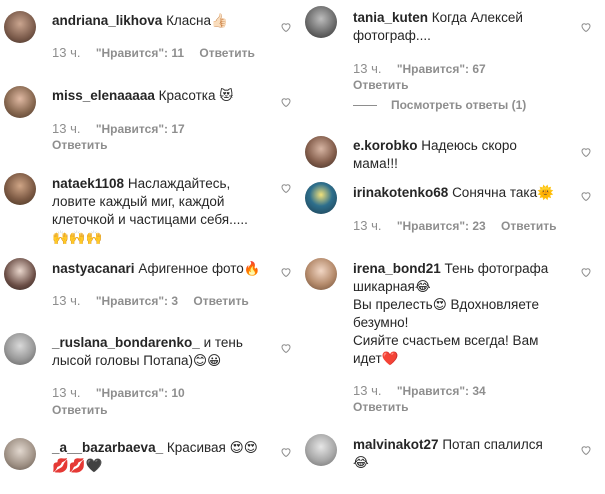  Describe the element at coordinates (107, 447) in the screenshot. I see `comment-username: _a__bazarbaeva_` at that location.